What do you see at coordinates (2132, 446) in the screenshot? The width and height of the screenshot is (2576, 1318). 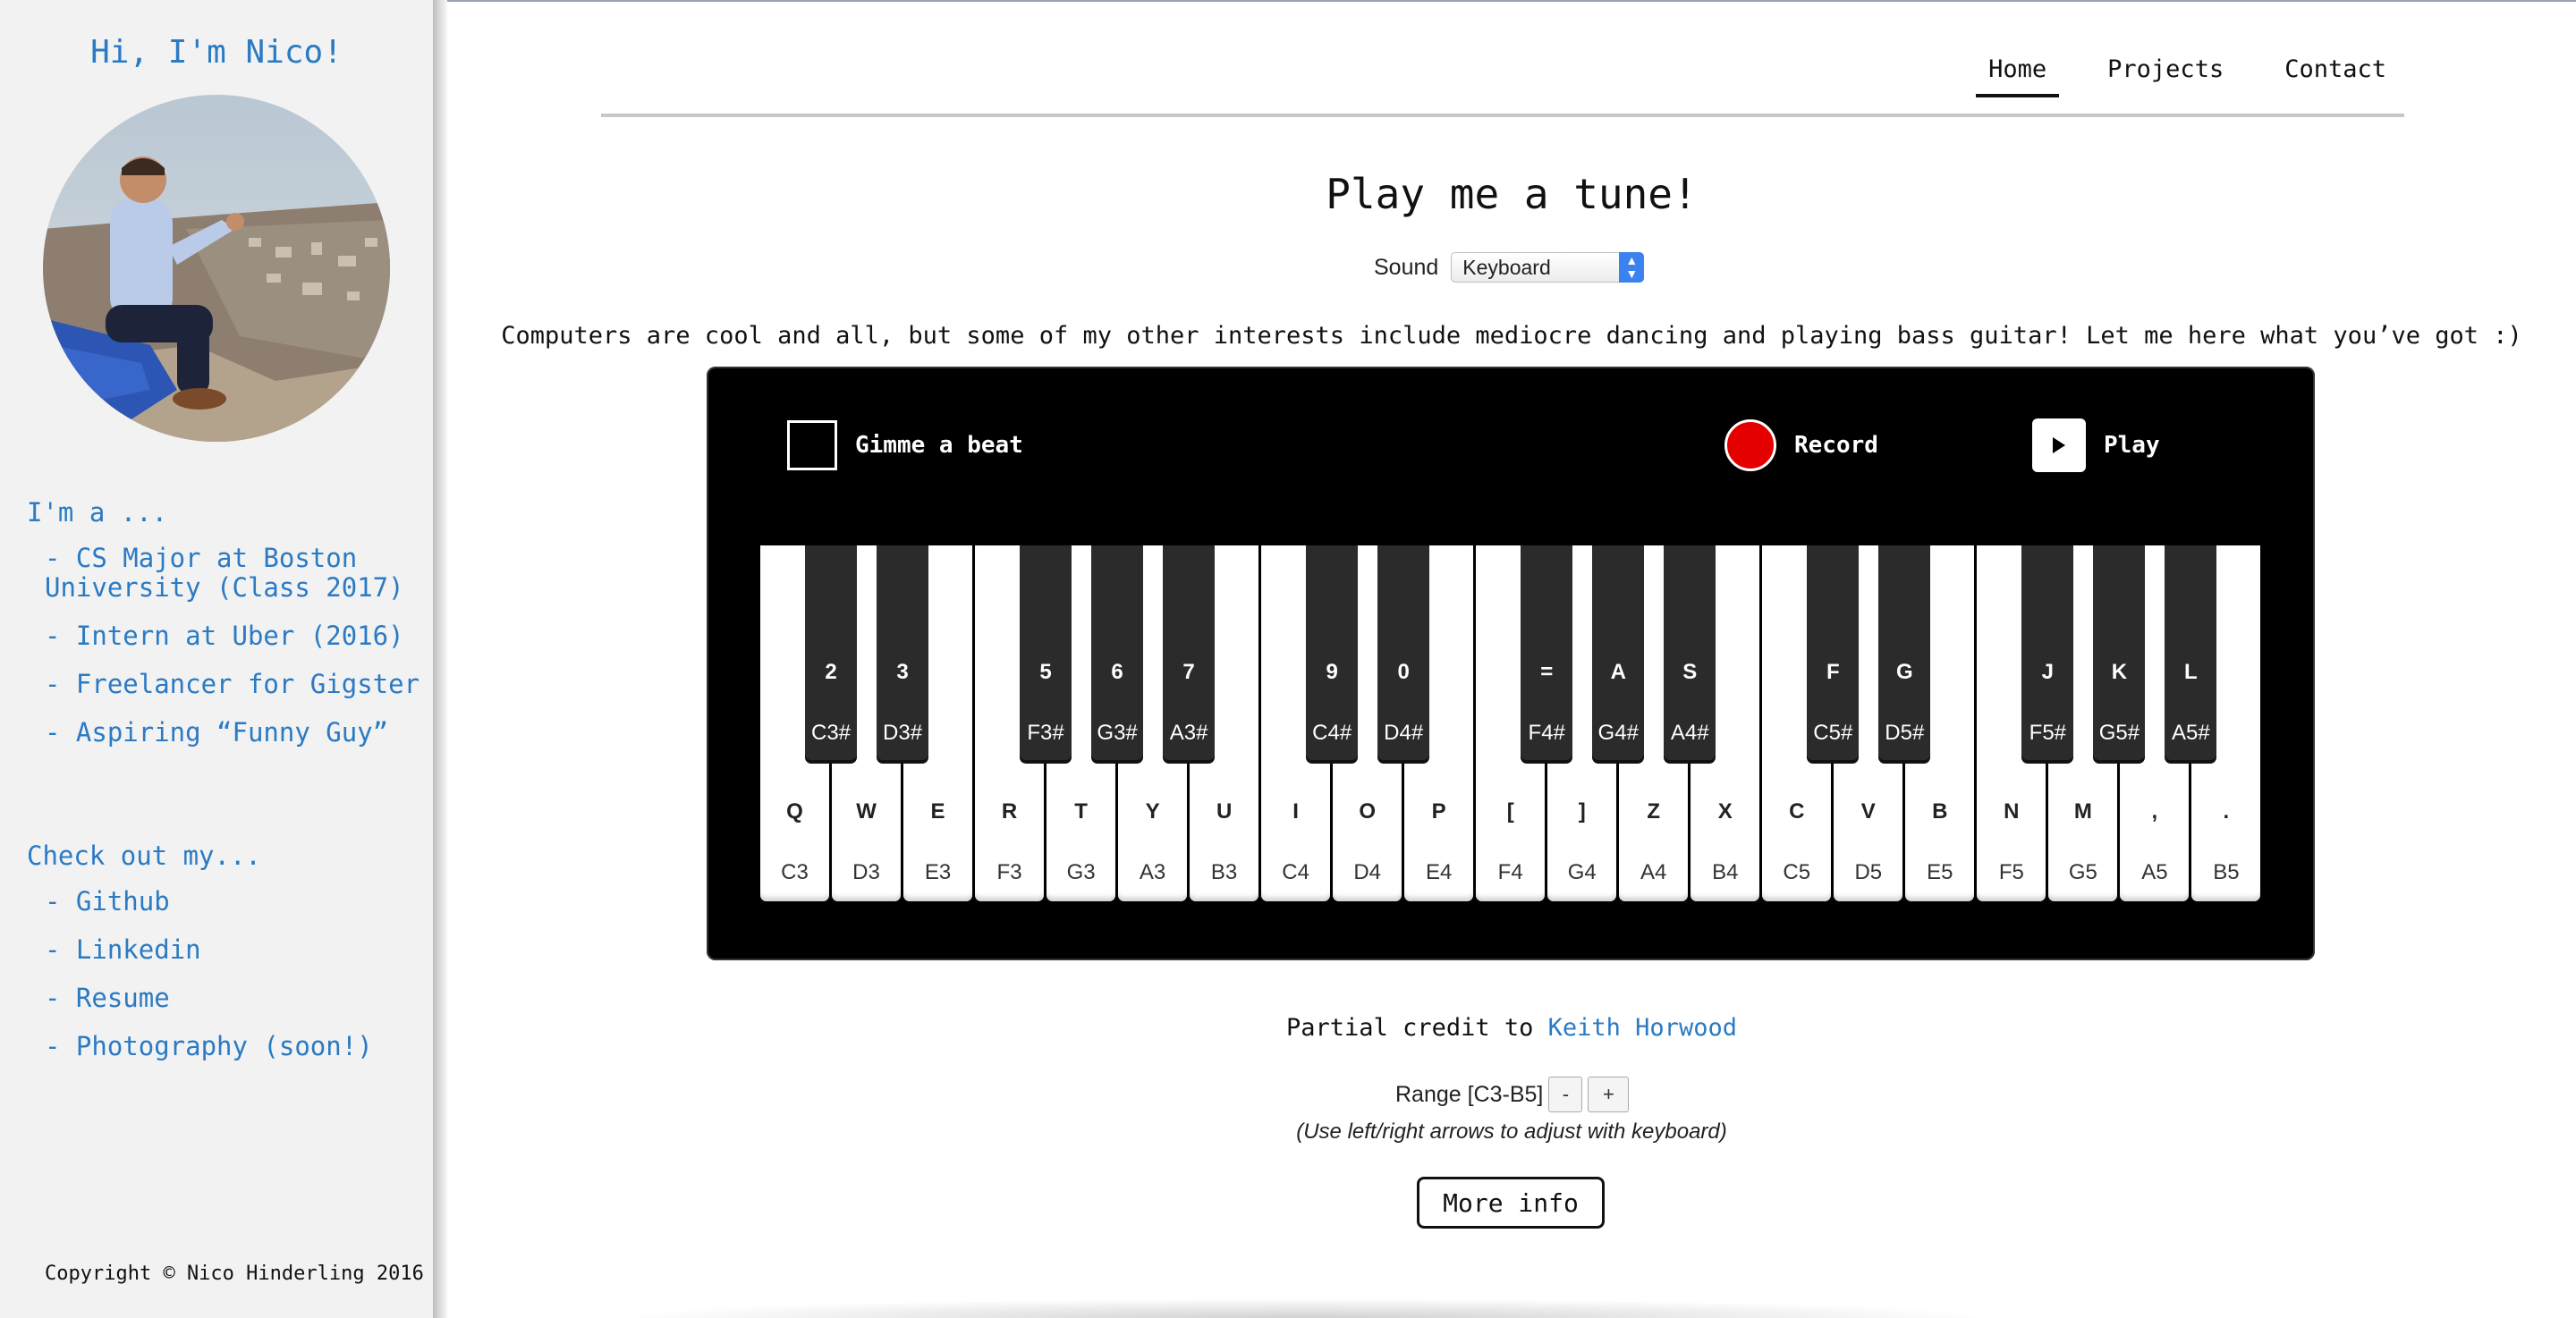 I see `play-label: Play` at bounding box center [2132, 446].